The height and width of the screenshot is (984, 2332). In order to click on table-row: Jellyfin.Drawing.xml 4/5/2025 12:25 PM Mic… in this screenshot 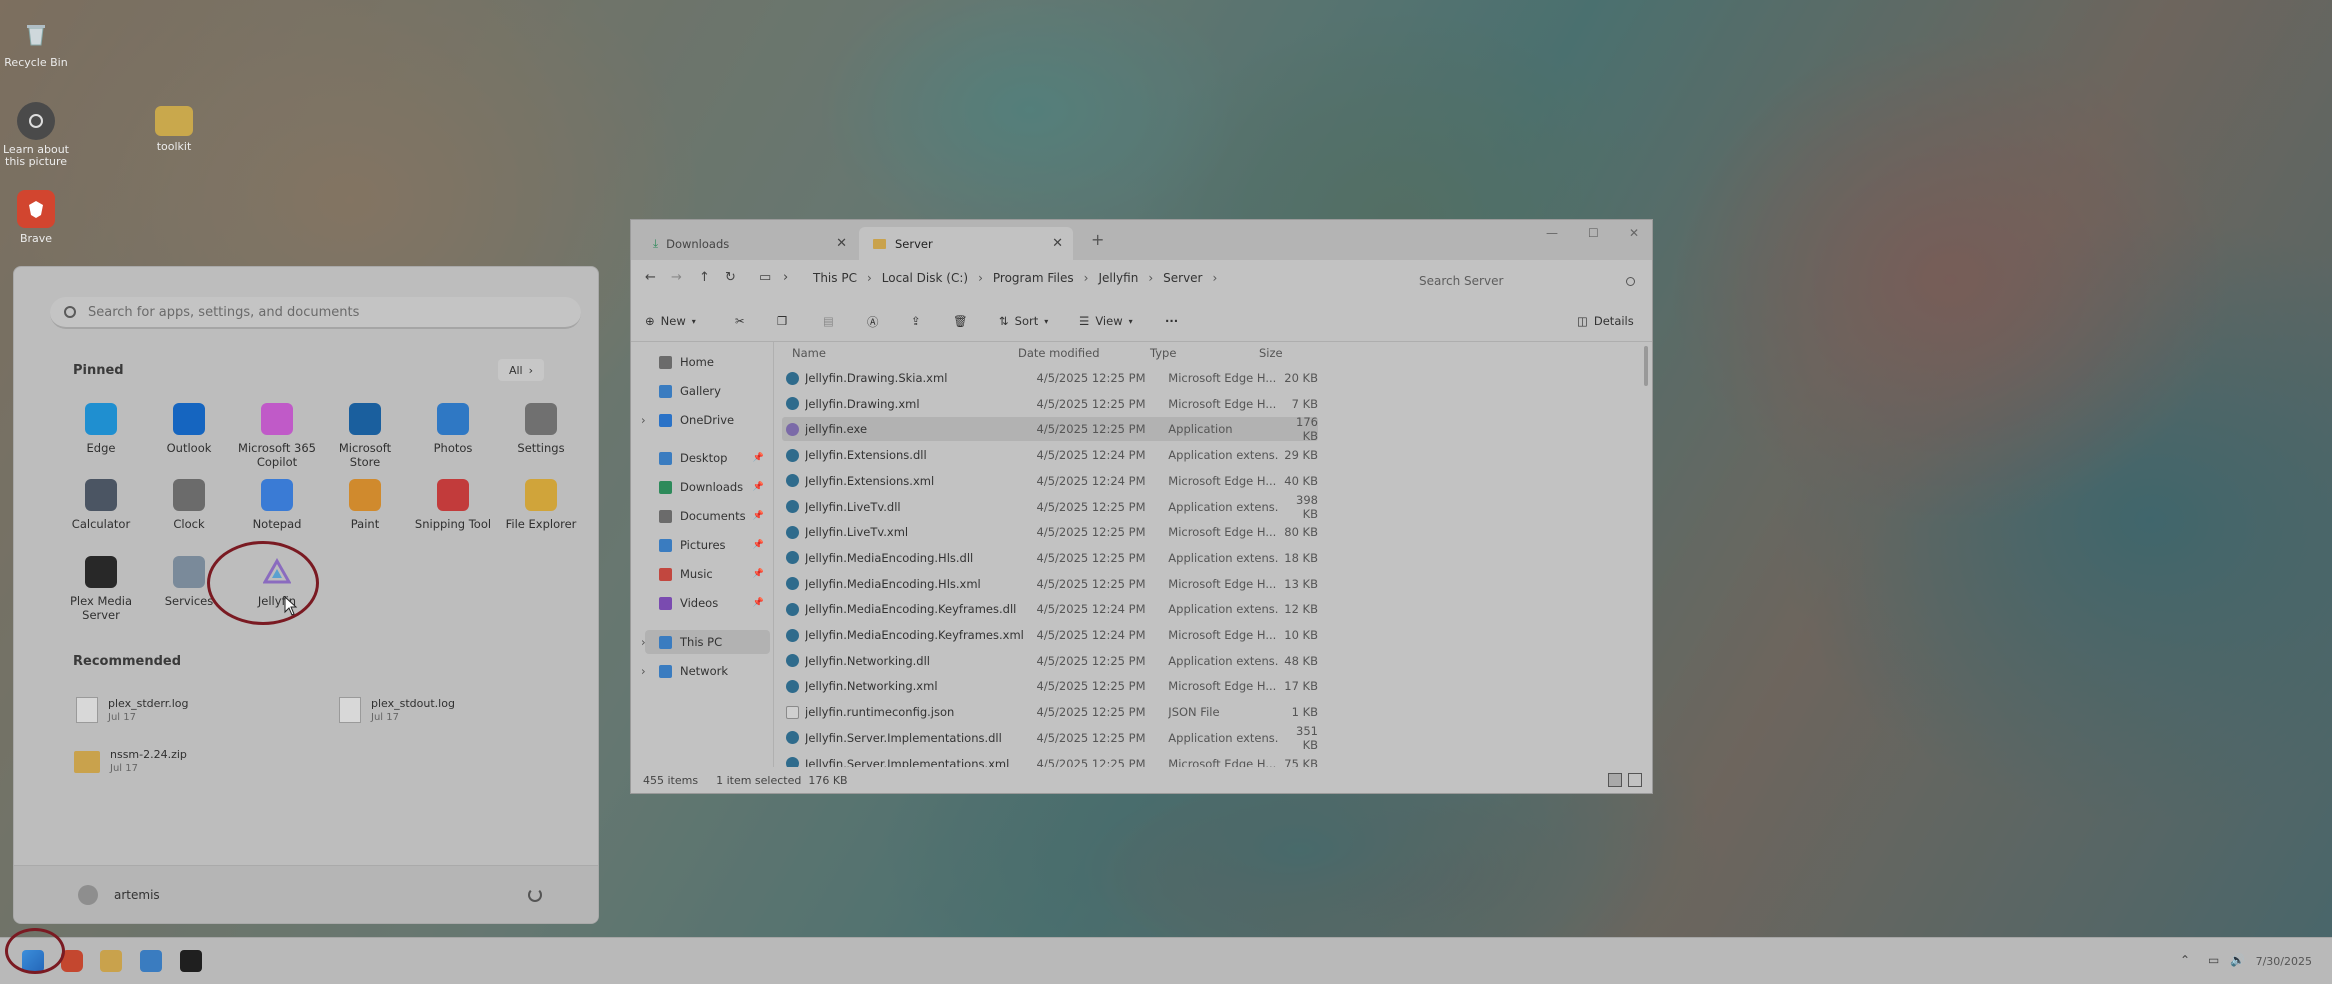, I will do `click(1050, 404)`.